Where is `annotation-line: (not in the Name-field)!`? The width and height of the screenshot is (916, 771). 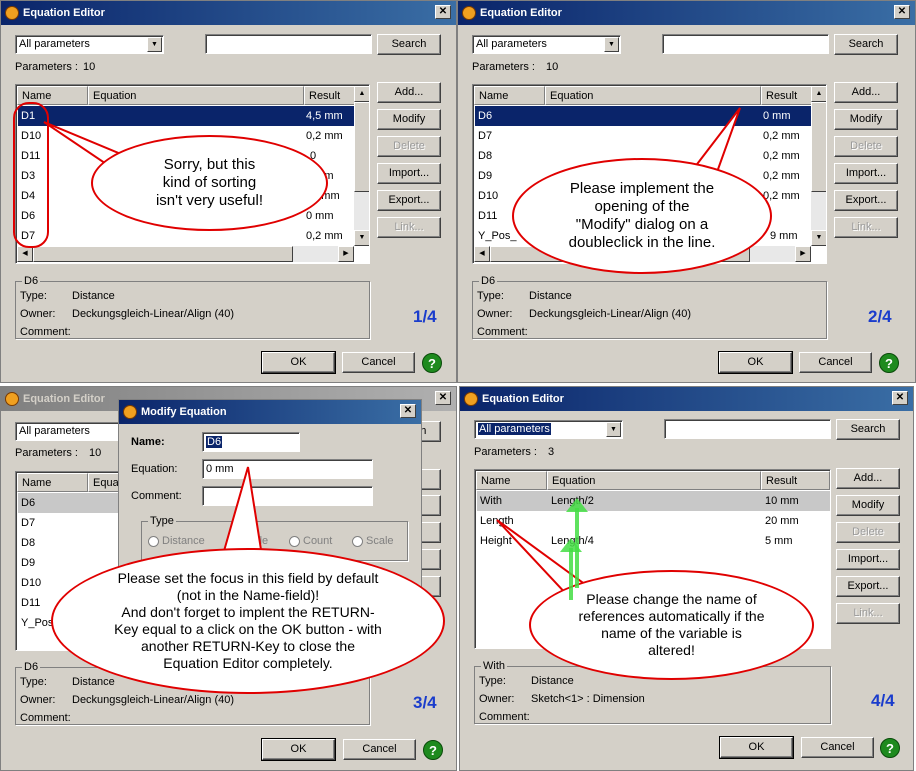
annotation-line: (not in the Name-field)! is located at coordinates (248, 595).